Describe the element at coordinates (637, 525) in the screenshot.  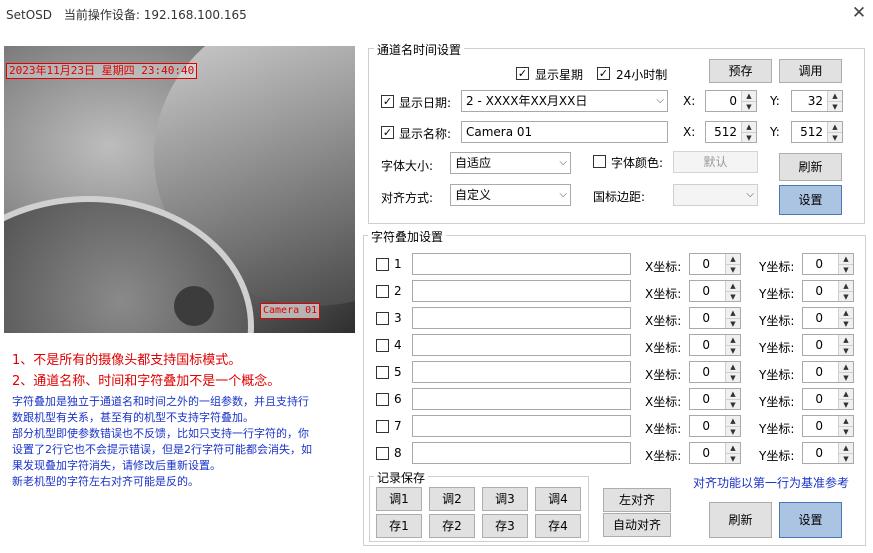
I see `auto-align-button: 自动对齐` at that location.